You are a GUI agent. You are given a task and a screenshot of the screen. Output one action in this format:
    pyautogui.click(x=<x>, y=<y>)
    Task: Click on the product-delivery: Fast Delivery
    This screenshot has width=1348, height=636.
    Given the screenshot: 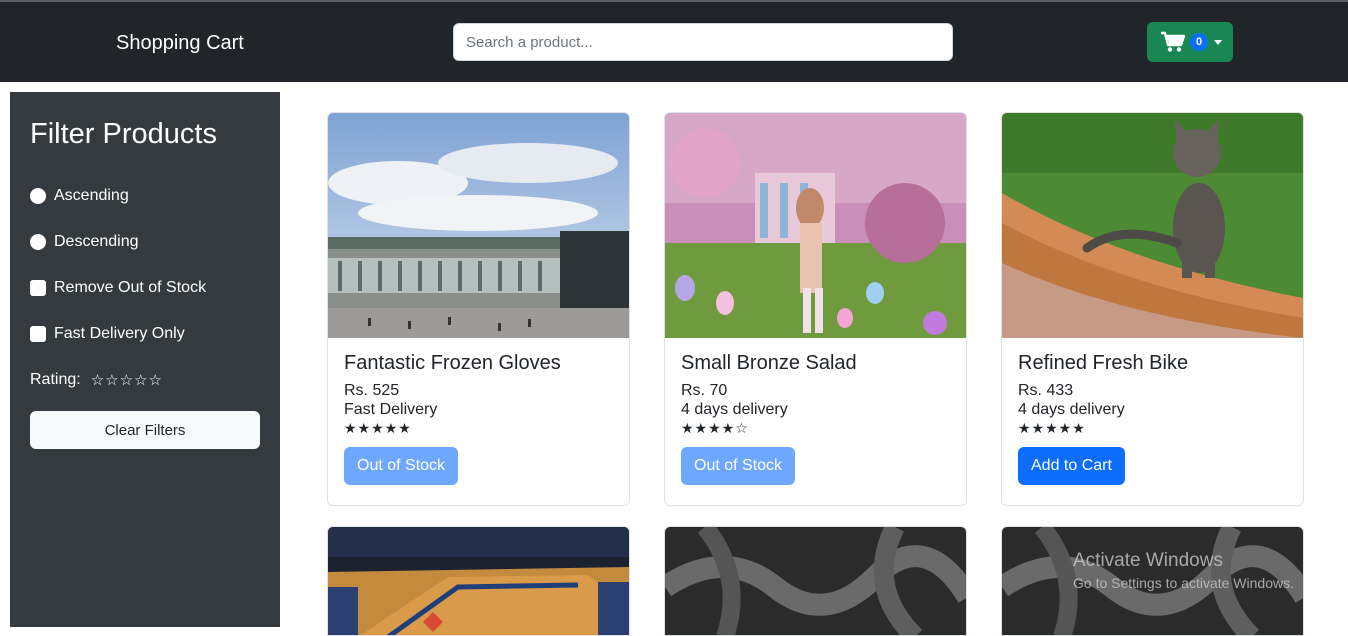 What is the action you would take?
    pyautogui.click(x=391, y=409)
    